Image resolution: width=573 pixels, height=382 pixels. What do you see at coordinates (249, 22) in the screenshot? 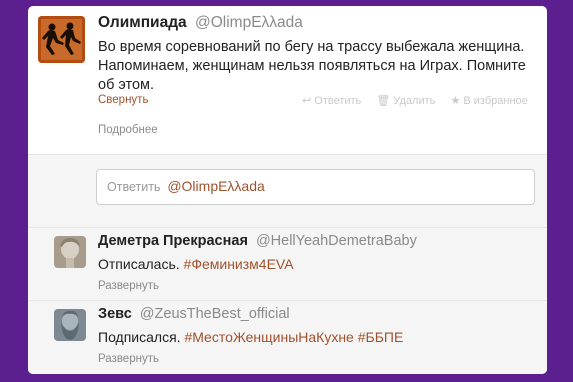
I see `author-handle: @OlimpΕλλada` at bounding box center [249, 22].